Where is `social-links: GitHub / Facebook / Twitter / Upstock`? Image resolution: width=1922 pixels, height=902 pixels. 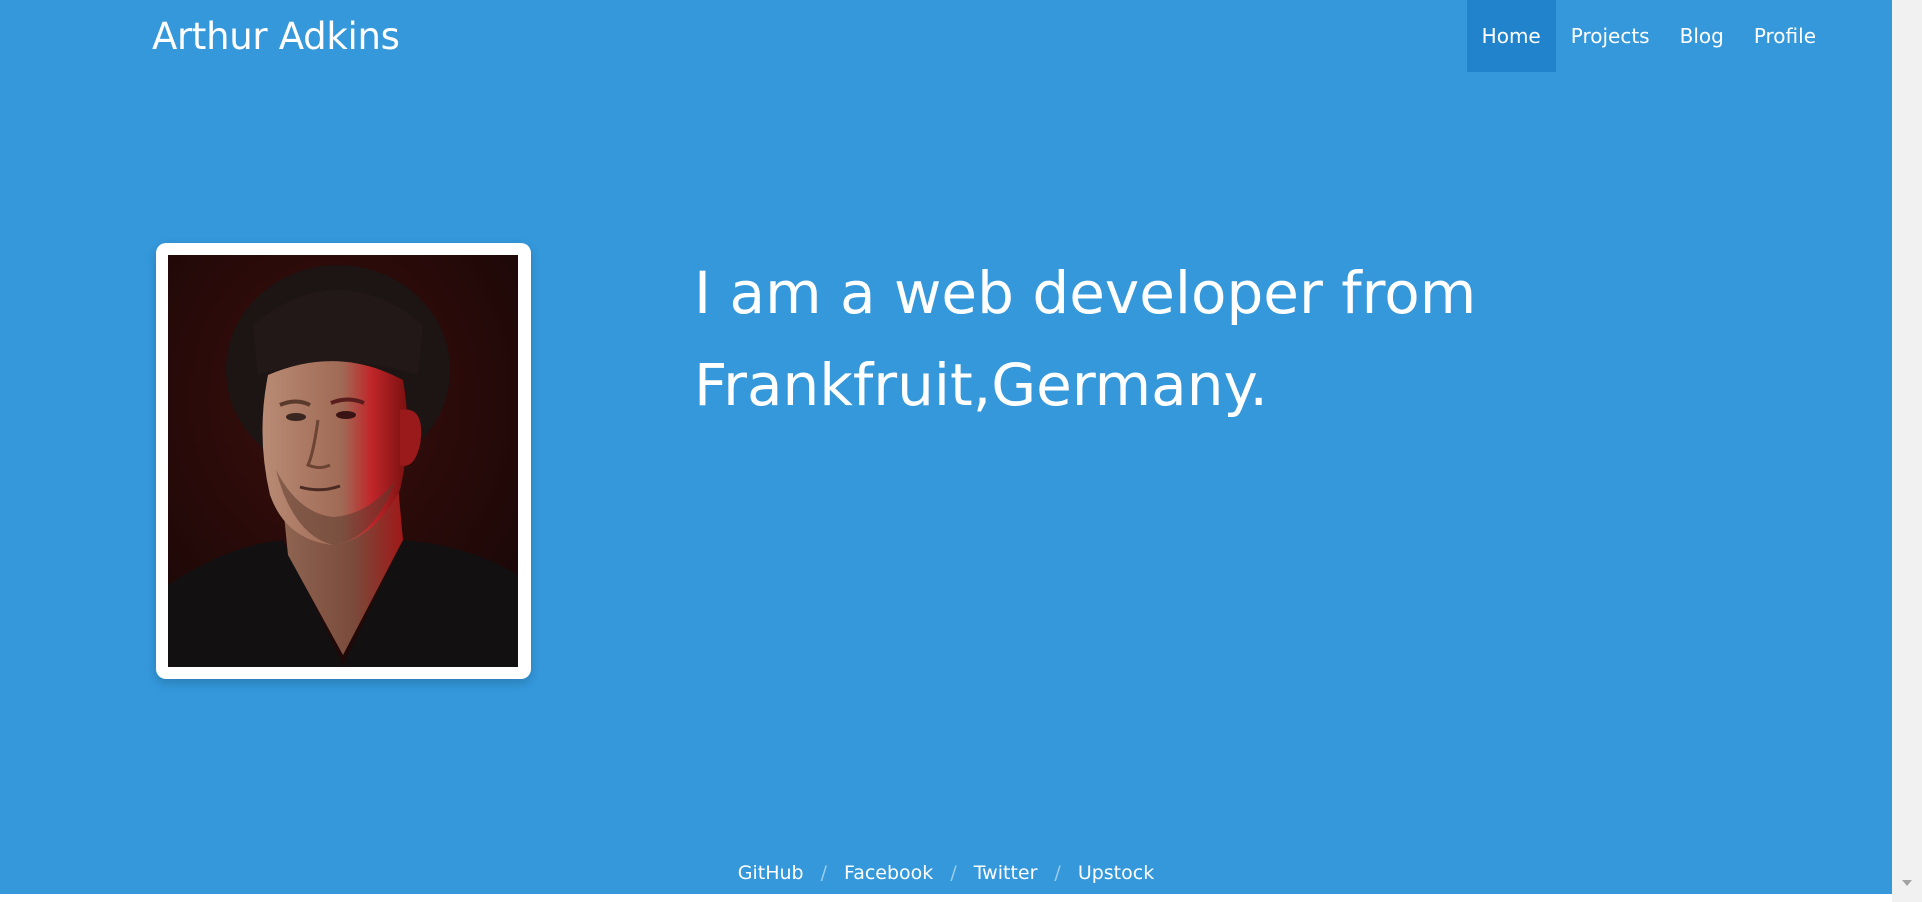
social-links: GitHub / Facebook / Twitter / Upstock is located at coordinates (946, 873).